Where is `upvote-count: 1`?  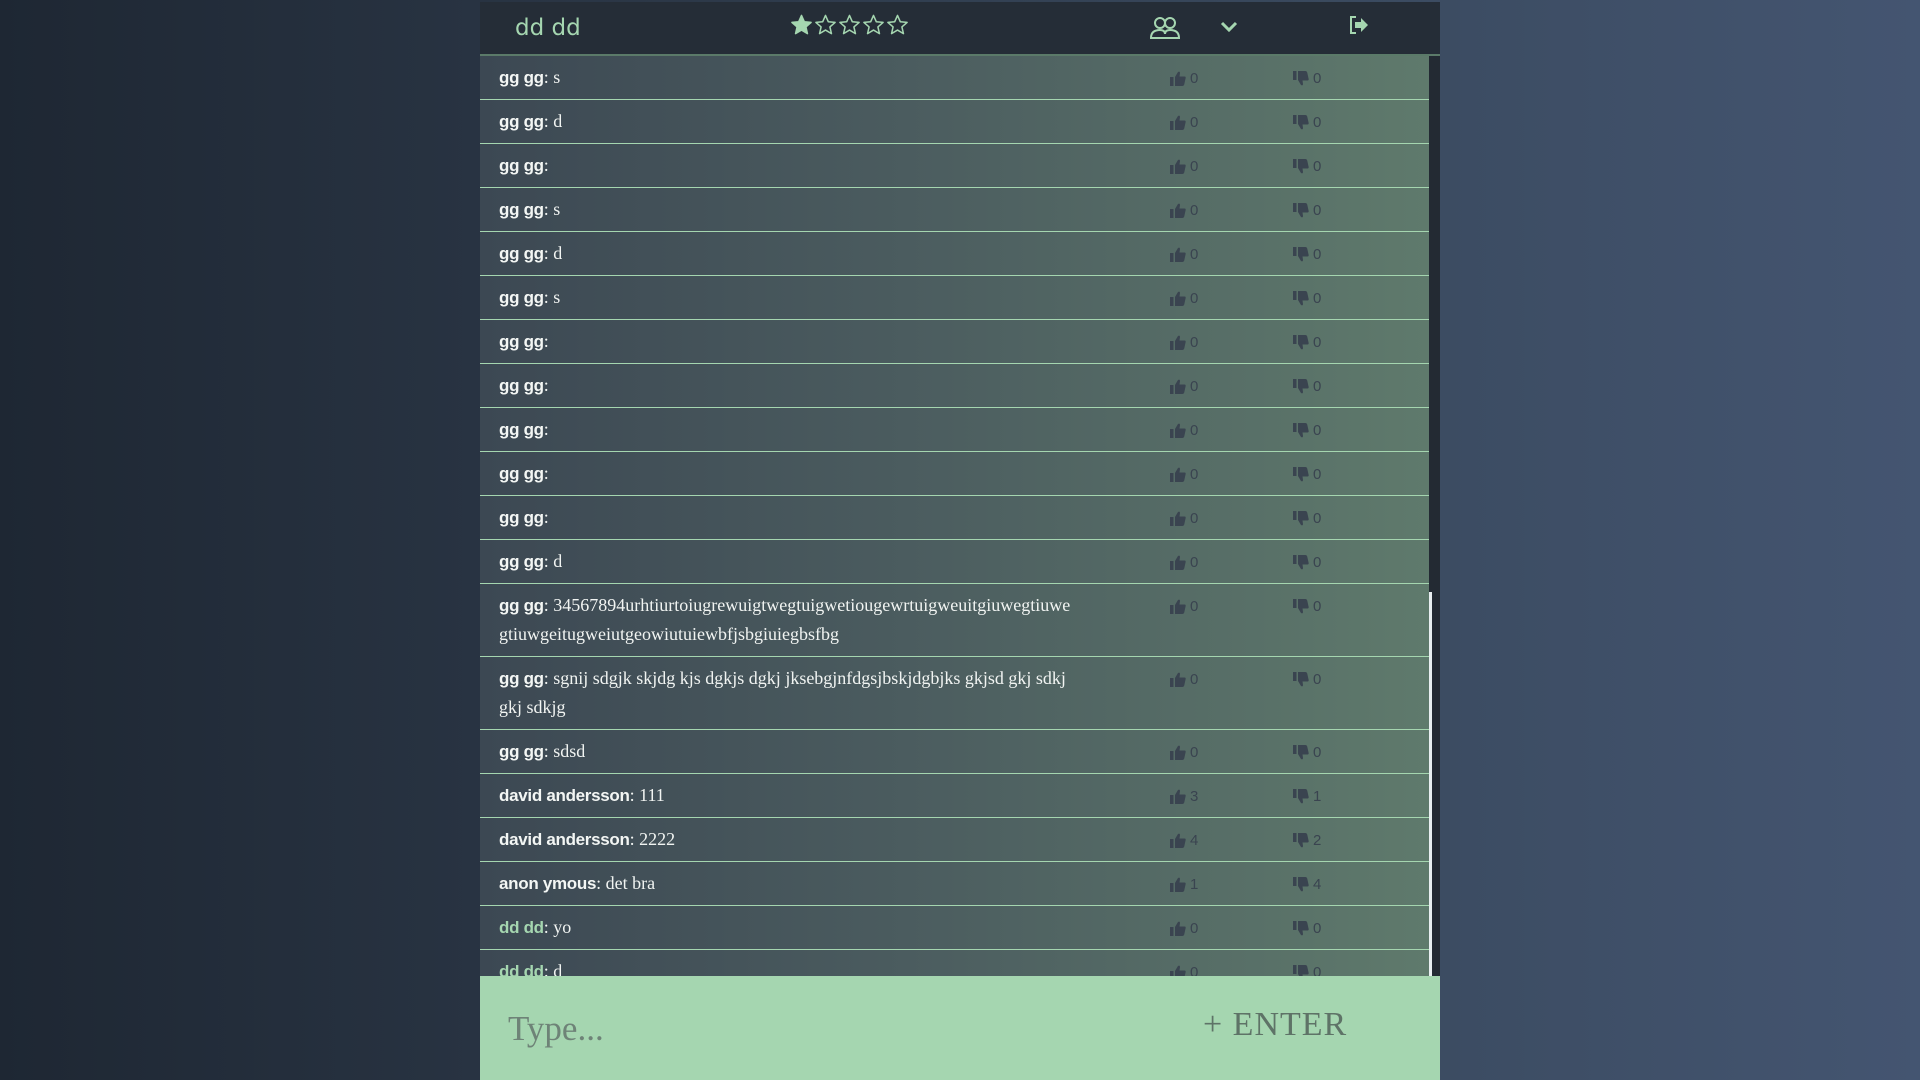 upvote-count: 1 is located at coordinates (1194, 884).